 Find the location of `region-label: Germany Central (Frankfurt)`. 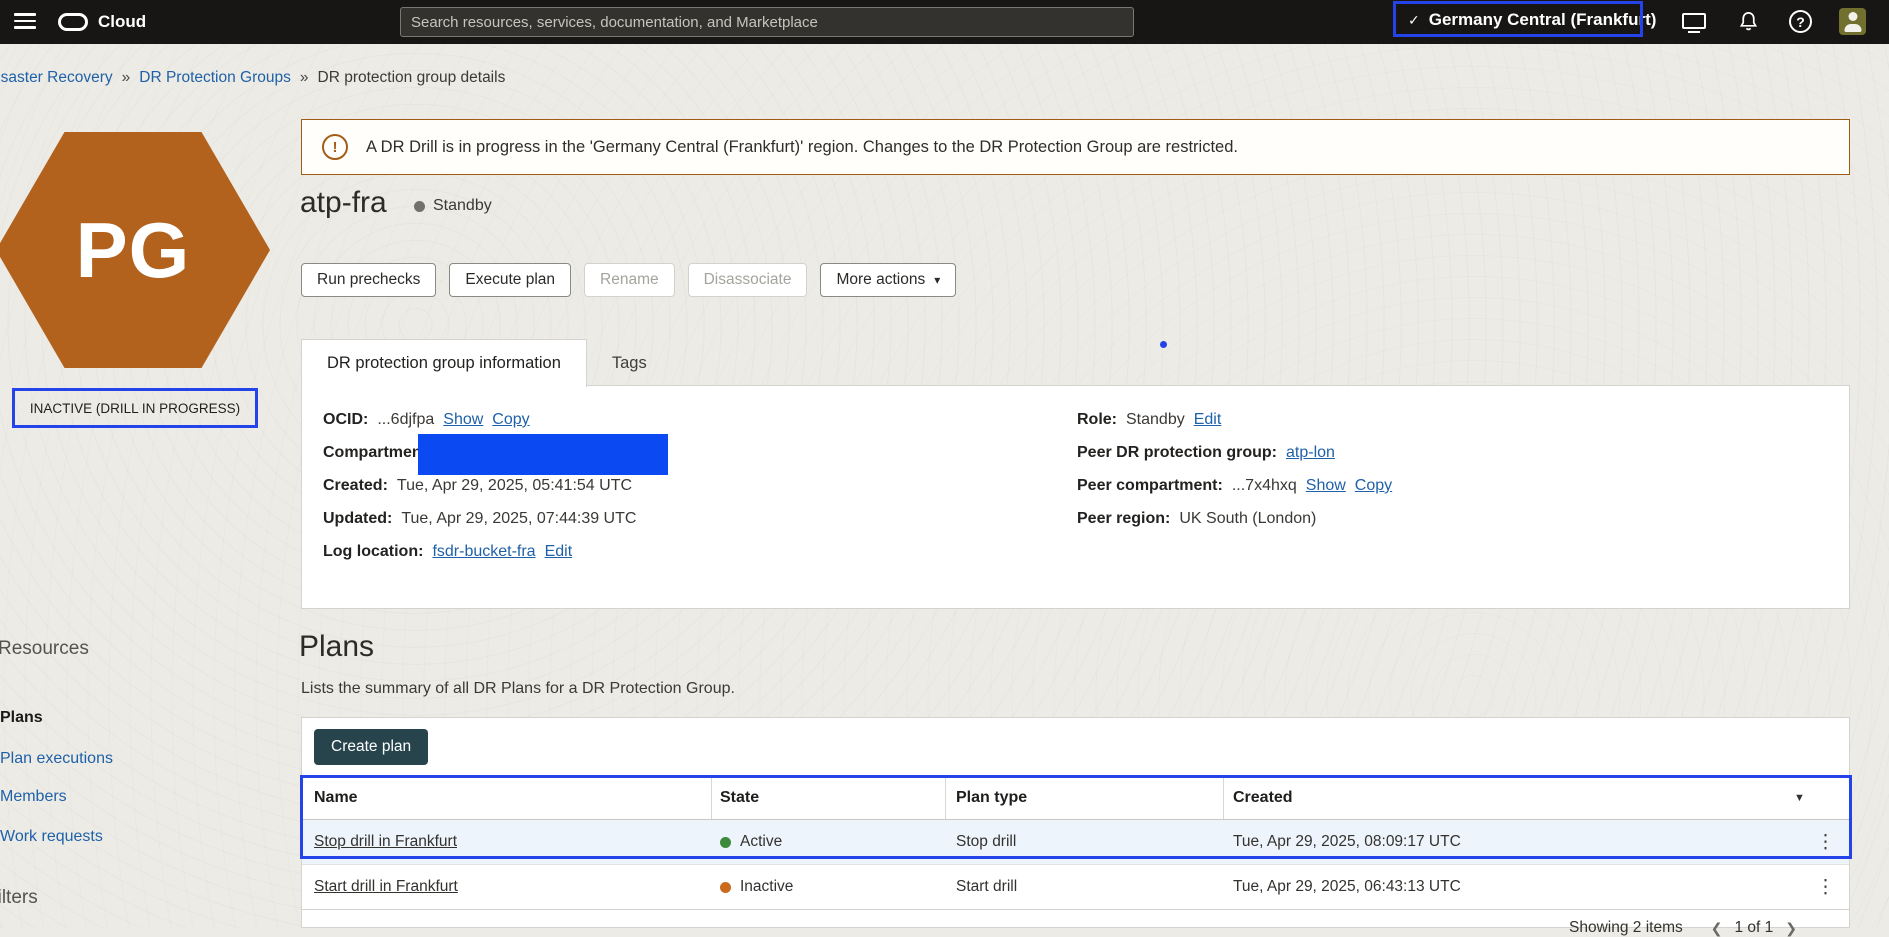

region-label: Germany Central (Frankfurt) is located at coordinates (1542, 19).